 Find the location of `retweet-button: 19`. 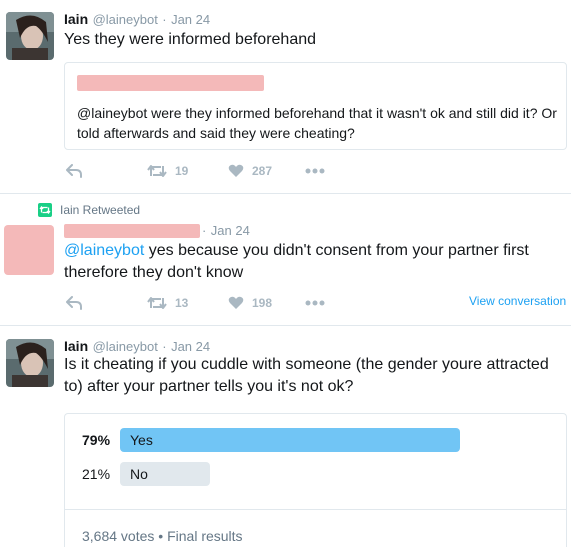

retweet-button: 19 is located at coordinates (167, 171).